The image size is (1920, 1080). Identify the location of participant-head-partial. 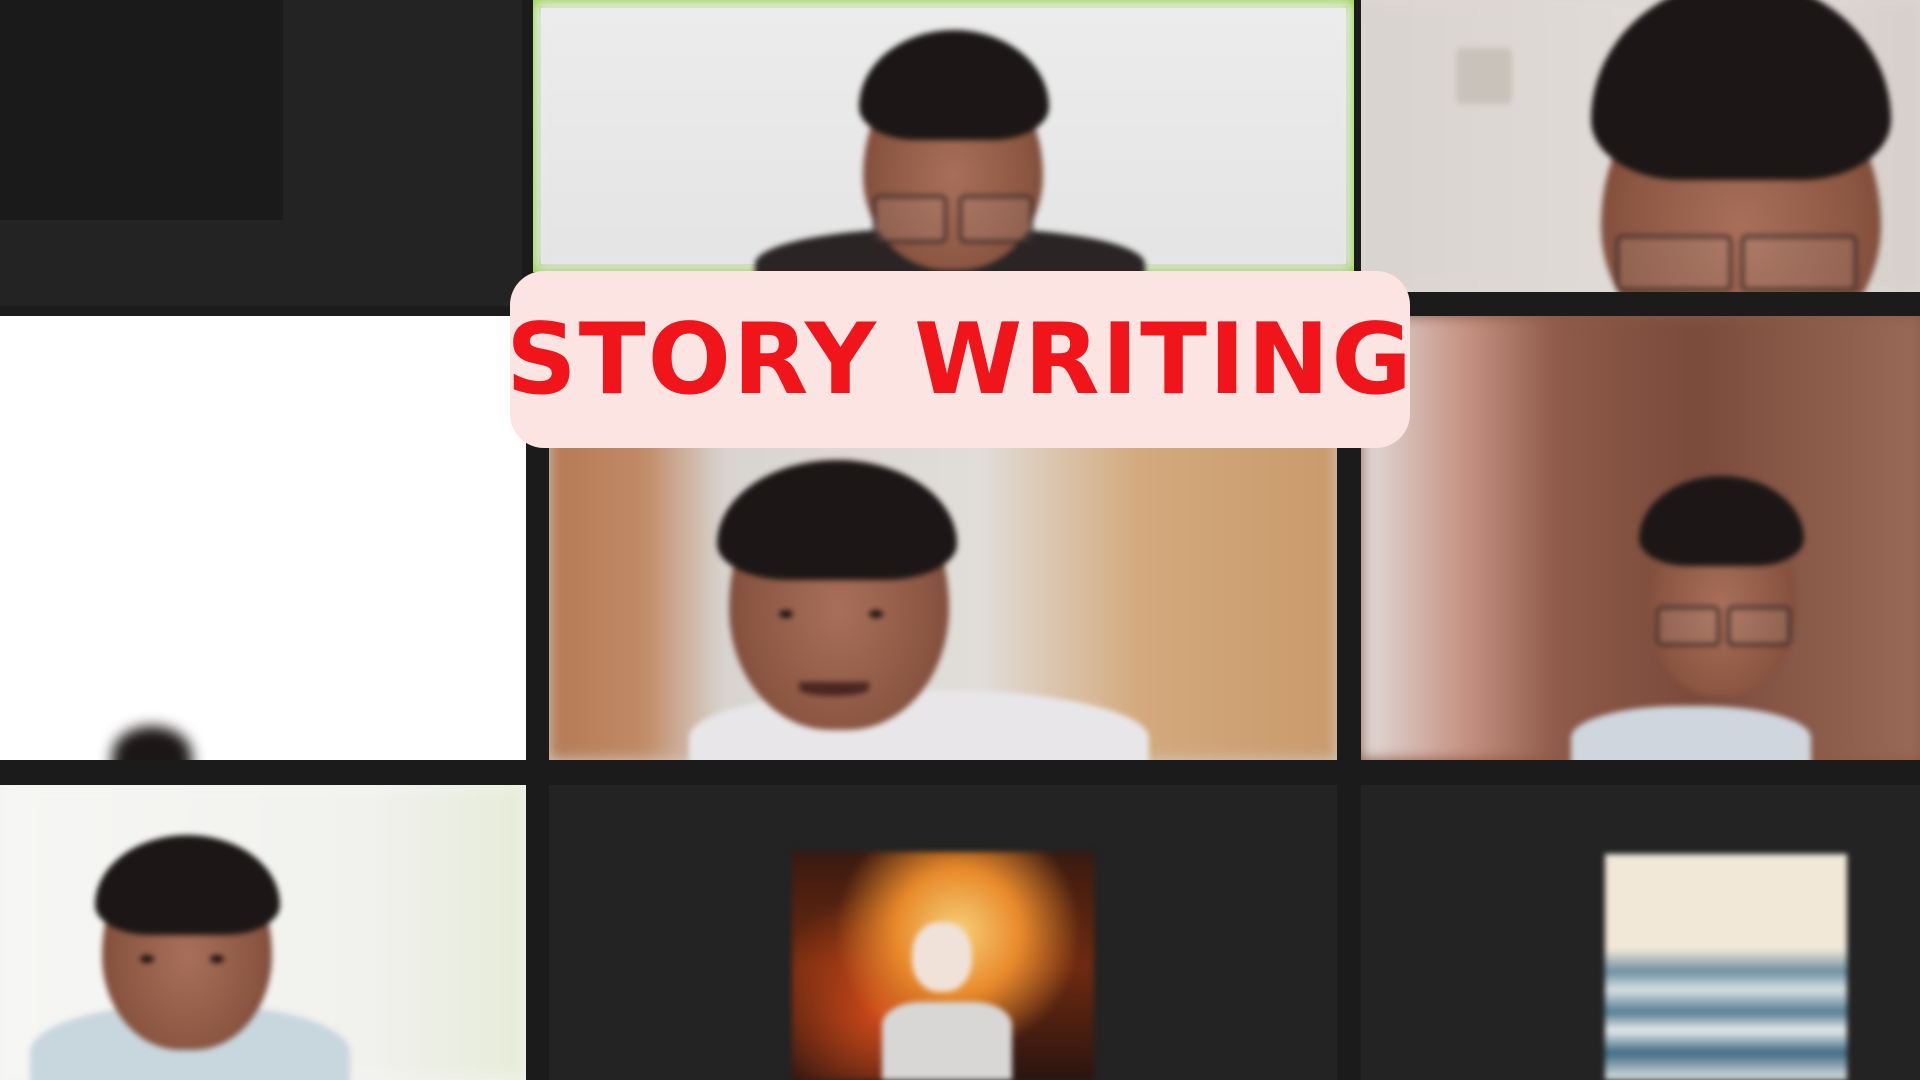
(152, 743).